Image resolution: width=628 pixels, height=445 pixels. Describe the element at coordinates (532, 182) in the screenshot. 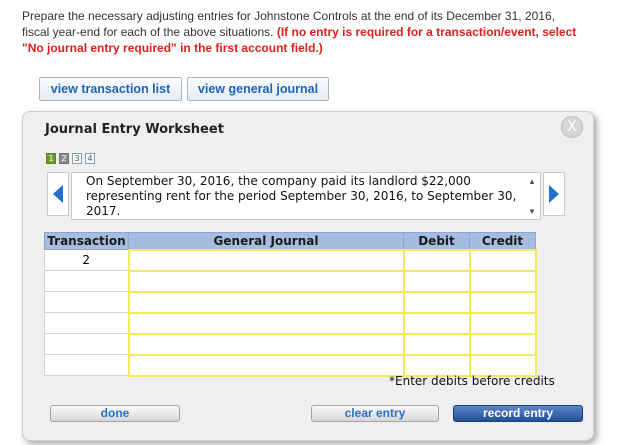

I see `scroll-up-icon: ▲` at that location.